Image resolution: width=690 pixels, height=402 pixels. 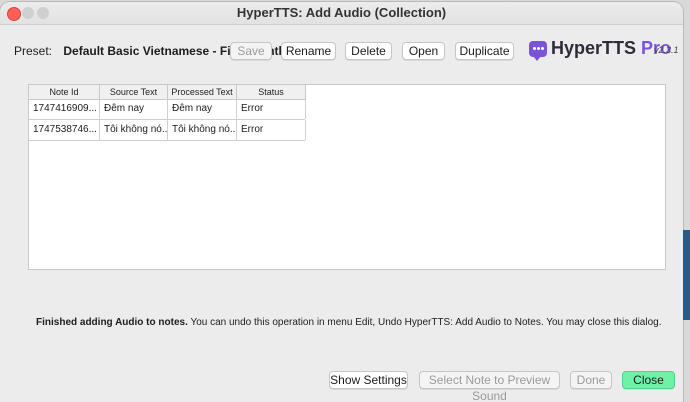 I want to click on cell-source-text: Đêm nay, so click(x=134, y=109).